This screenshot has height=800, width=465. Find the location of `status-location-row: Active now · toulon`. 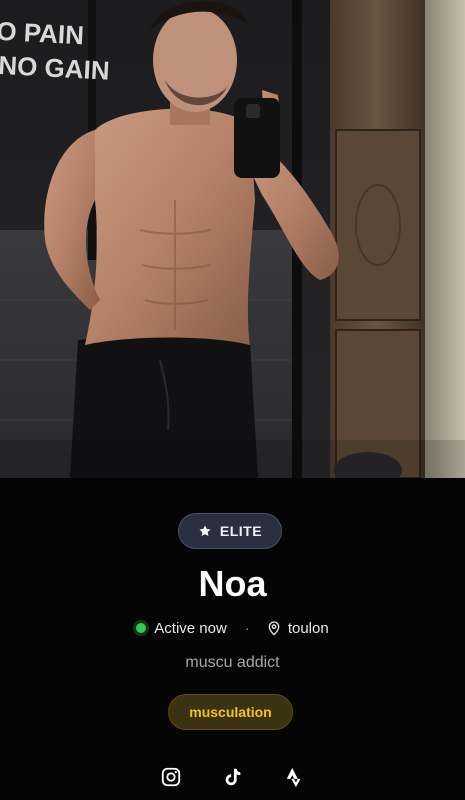

status-location-row: Active now · toulon is located at coordinates (232, 628).